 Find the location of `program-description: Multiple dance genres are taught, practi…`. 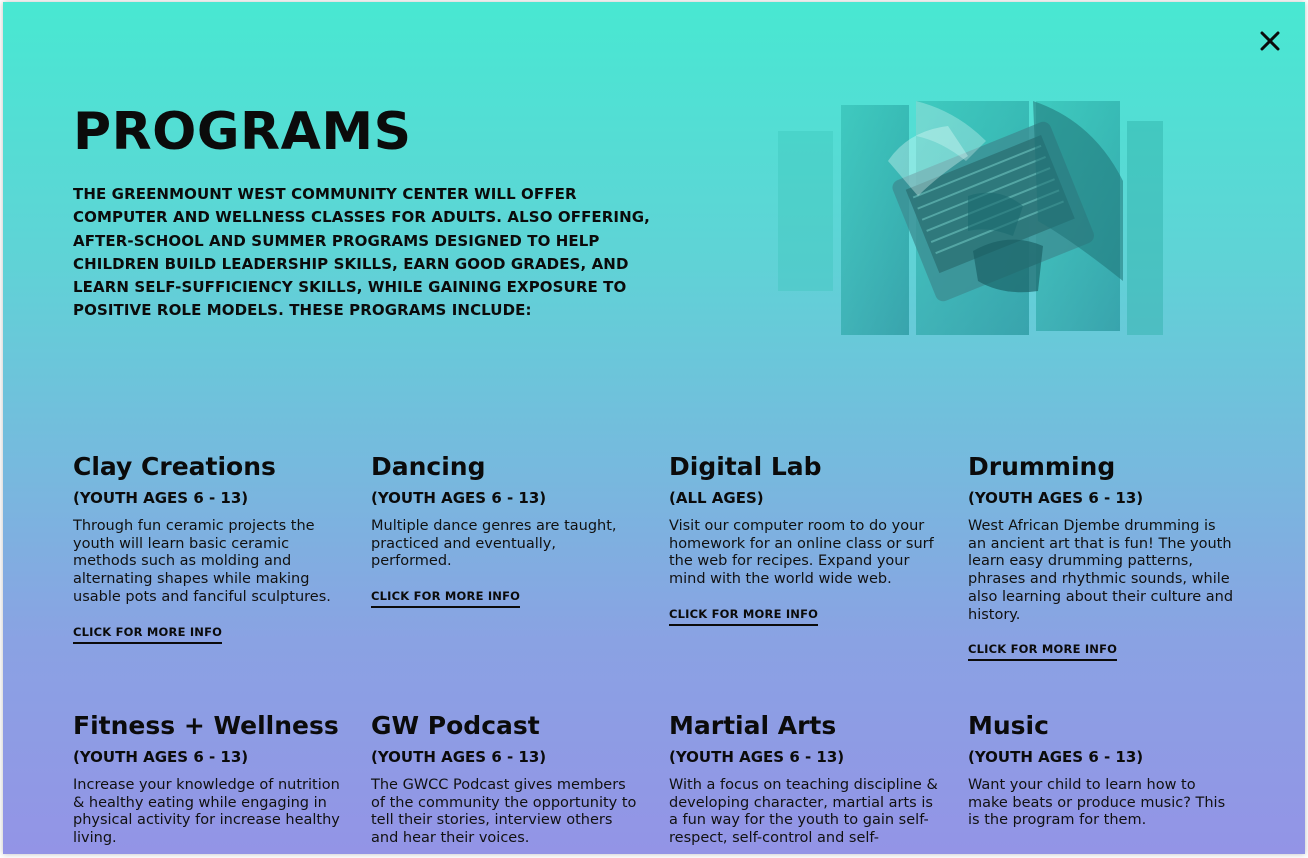

program-description: Multiple dance genres are taught, practi… is located at coordinates (494, 544).